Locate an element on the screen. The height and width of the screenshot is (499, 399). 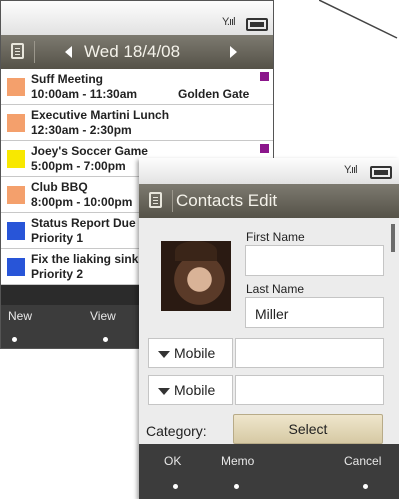
calendar-date: Wed 18/4/08 is located at coordinates (132, 51).